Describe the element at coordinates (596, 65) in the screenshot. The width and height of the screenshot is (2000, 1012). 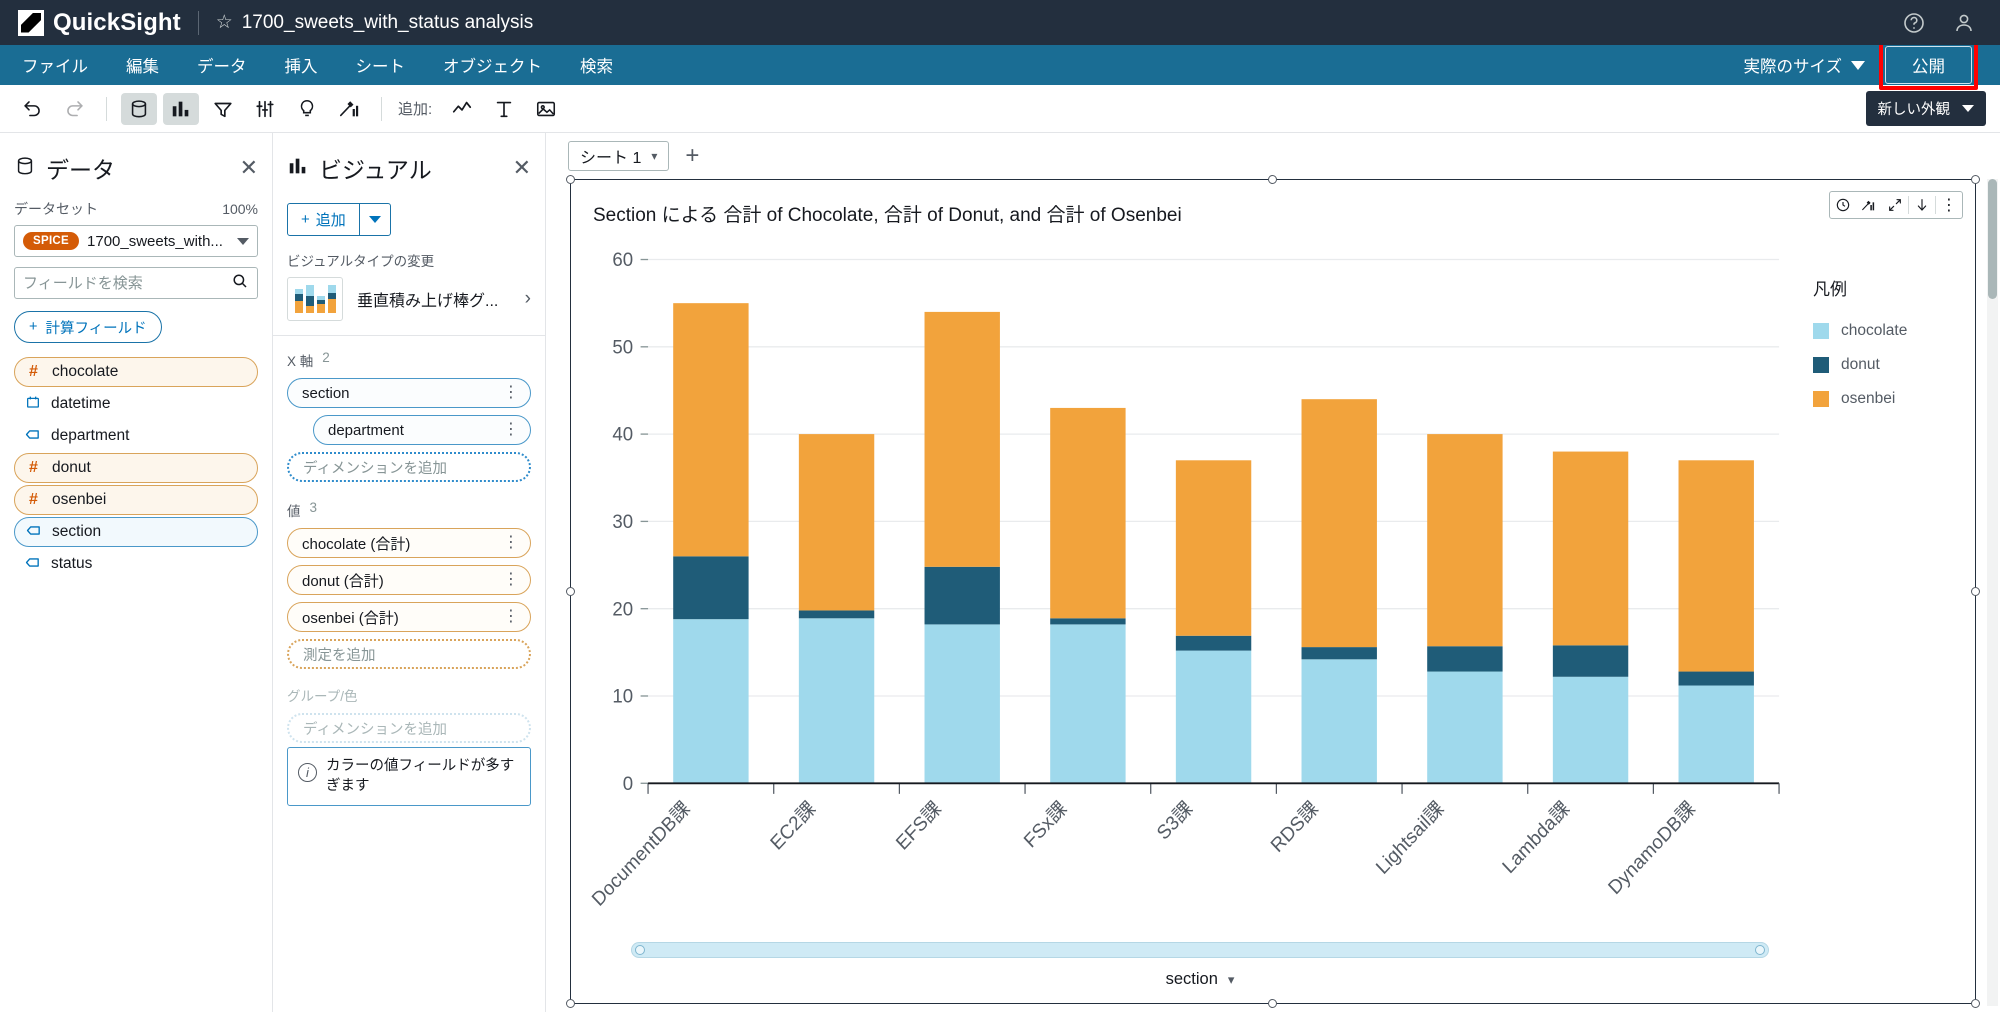
I see `menu-item-search: 検索` at that location.